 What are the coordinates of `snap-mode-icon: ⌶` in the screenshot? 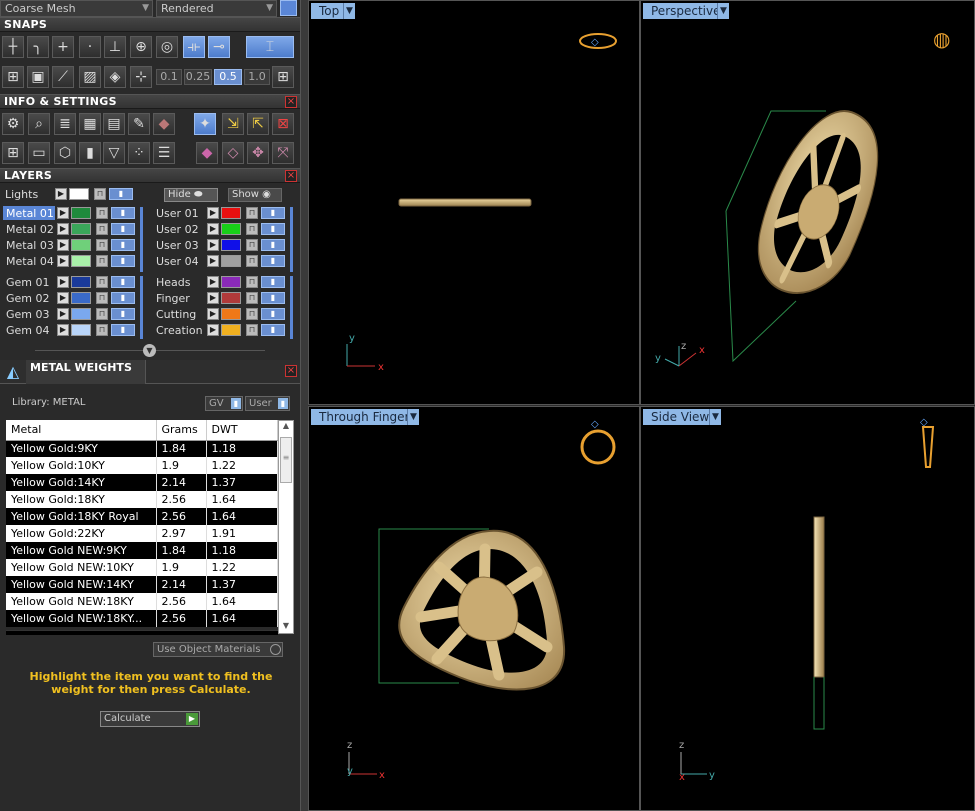 It's located at (270, 47).